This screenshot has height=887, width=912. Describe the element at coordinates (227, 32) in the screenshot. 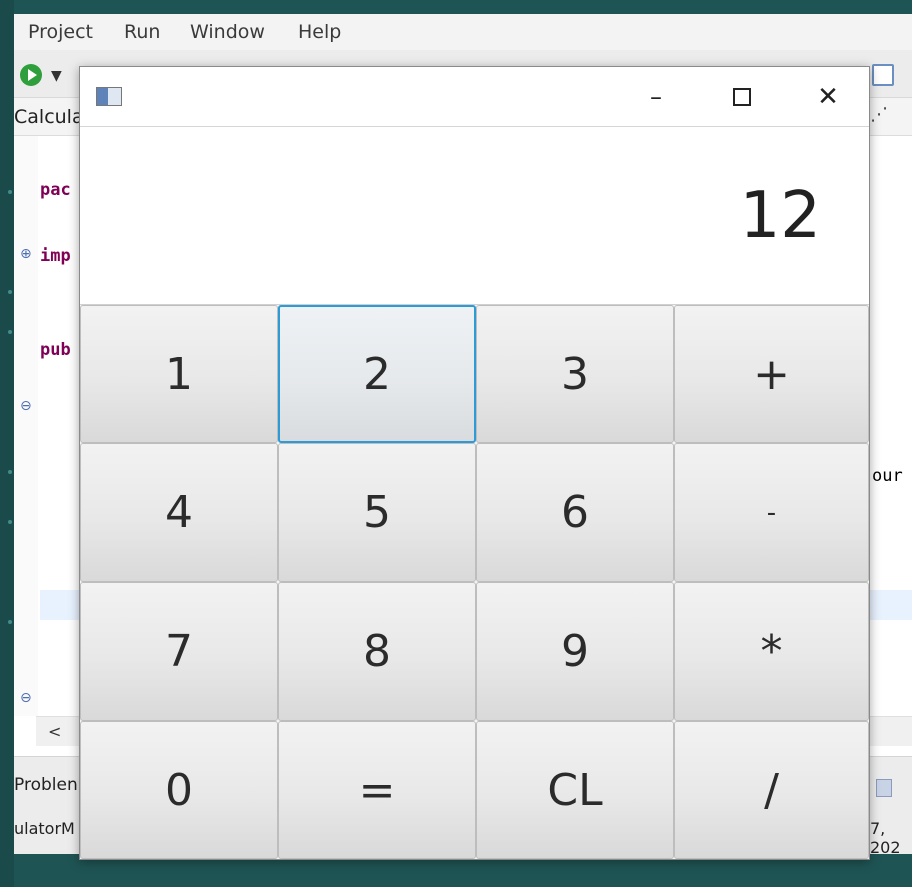

I see `menu-window: Window` at that location.